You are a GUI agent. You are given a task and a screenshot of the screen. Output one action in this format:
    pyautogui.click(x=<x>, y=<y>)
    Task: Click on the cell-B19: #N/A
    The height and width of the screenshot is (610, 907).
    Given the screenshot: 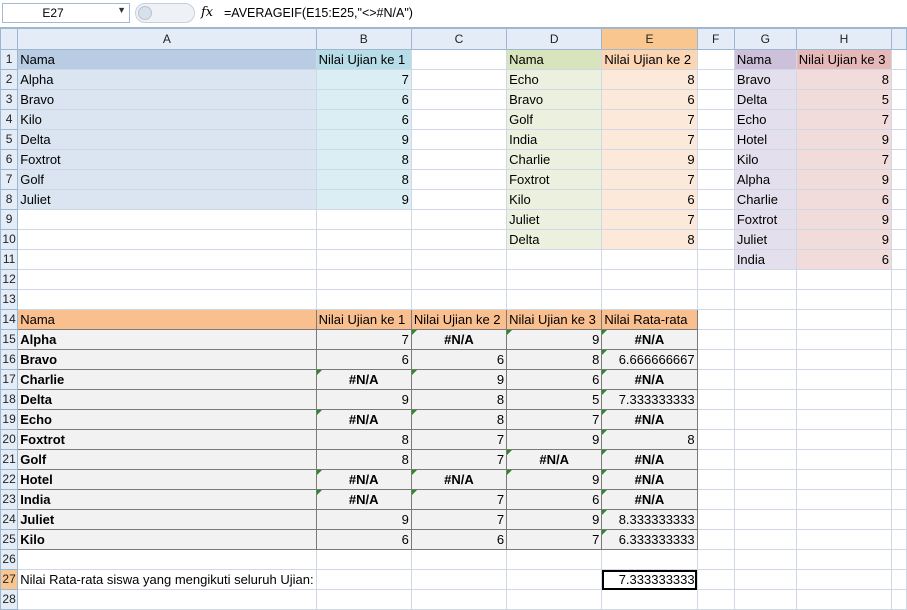 What is the action you would take?
    pyautogui.click(x=363, y=419)
    